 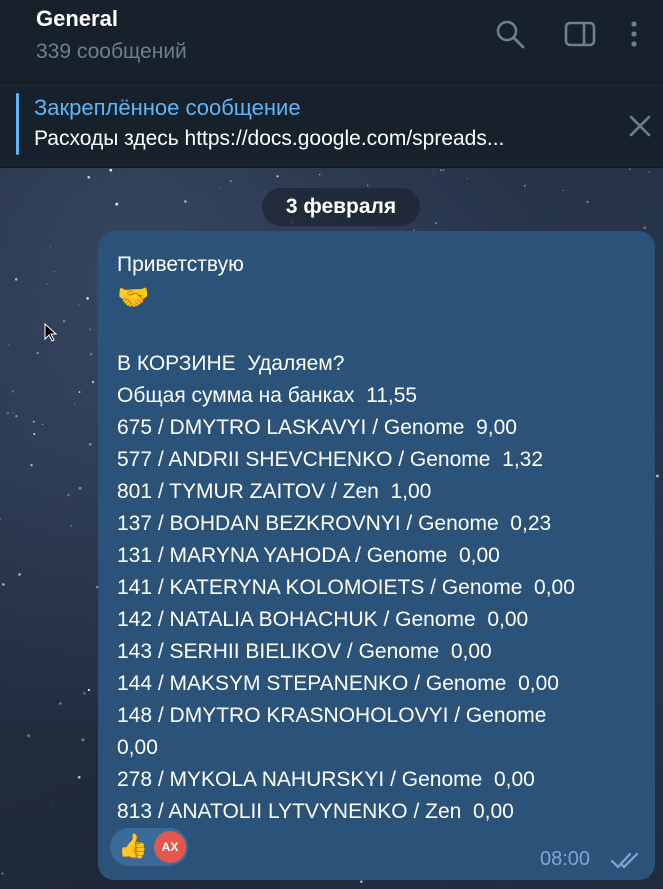 I want to click on close-icon, so click(x=640, y=126).